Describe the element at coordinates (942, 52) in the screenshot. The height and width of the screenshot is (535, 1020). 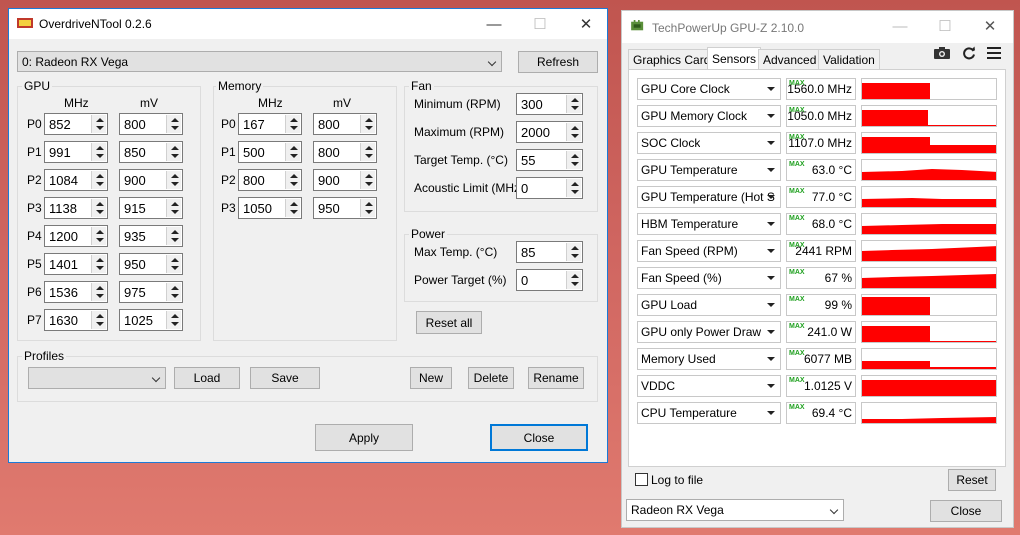
I see `camera-icon` at that location.